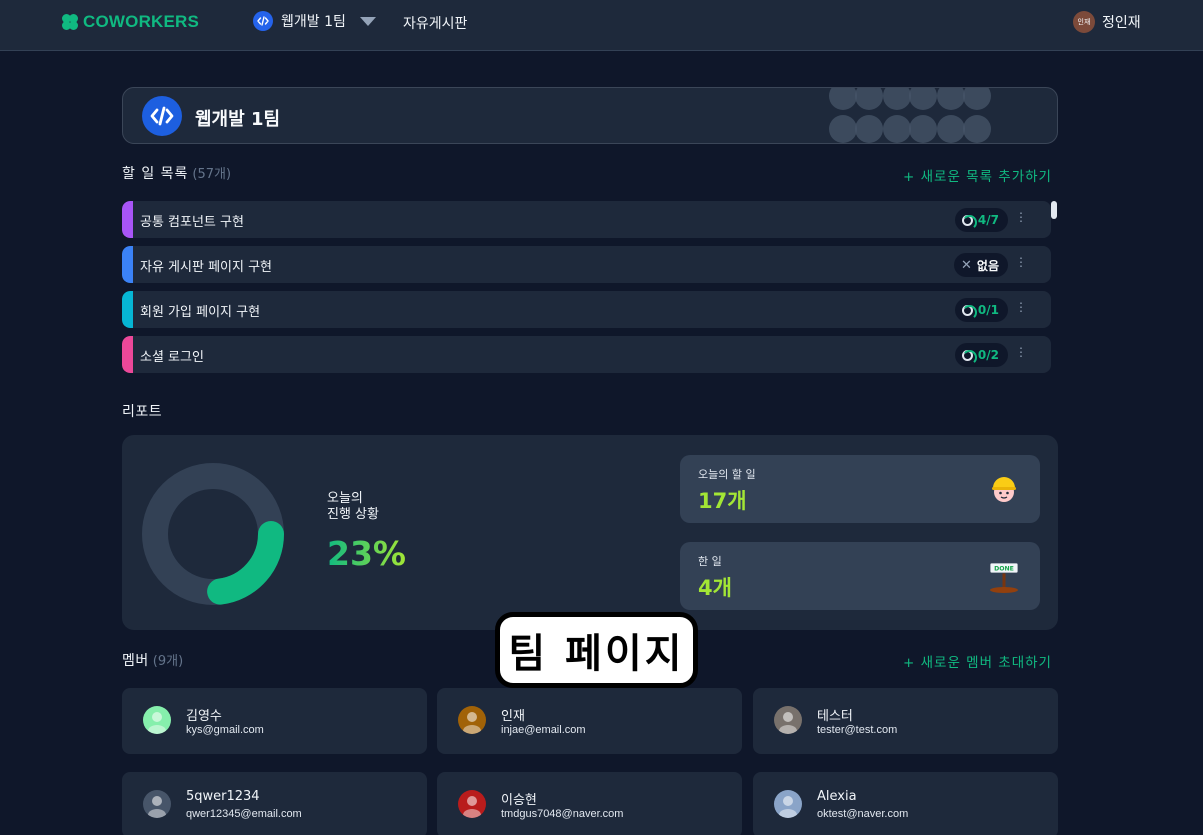  I want to click on task-list-item: 소셜 로그인 0/2 ⋮, so click(586, 354).